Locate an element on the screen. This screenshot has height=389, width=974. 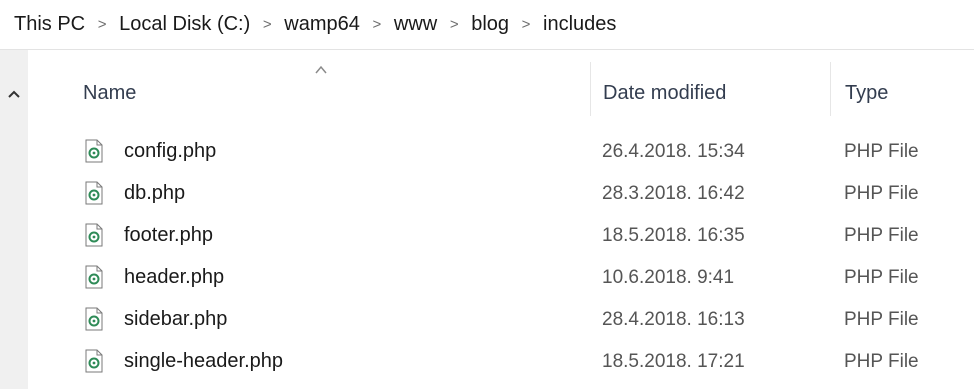
file-date-modified: 26.4.2018. 15:34 is located at coordinates (673, 151).